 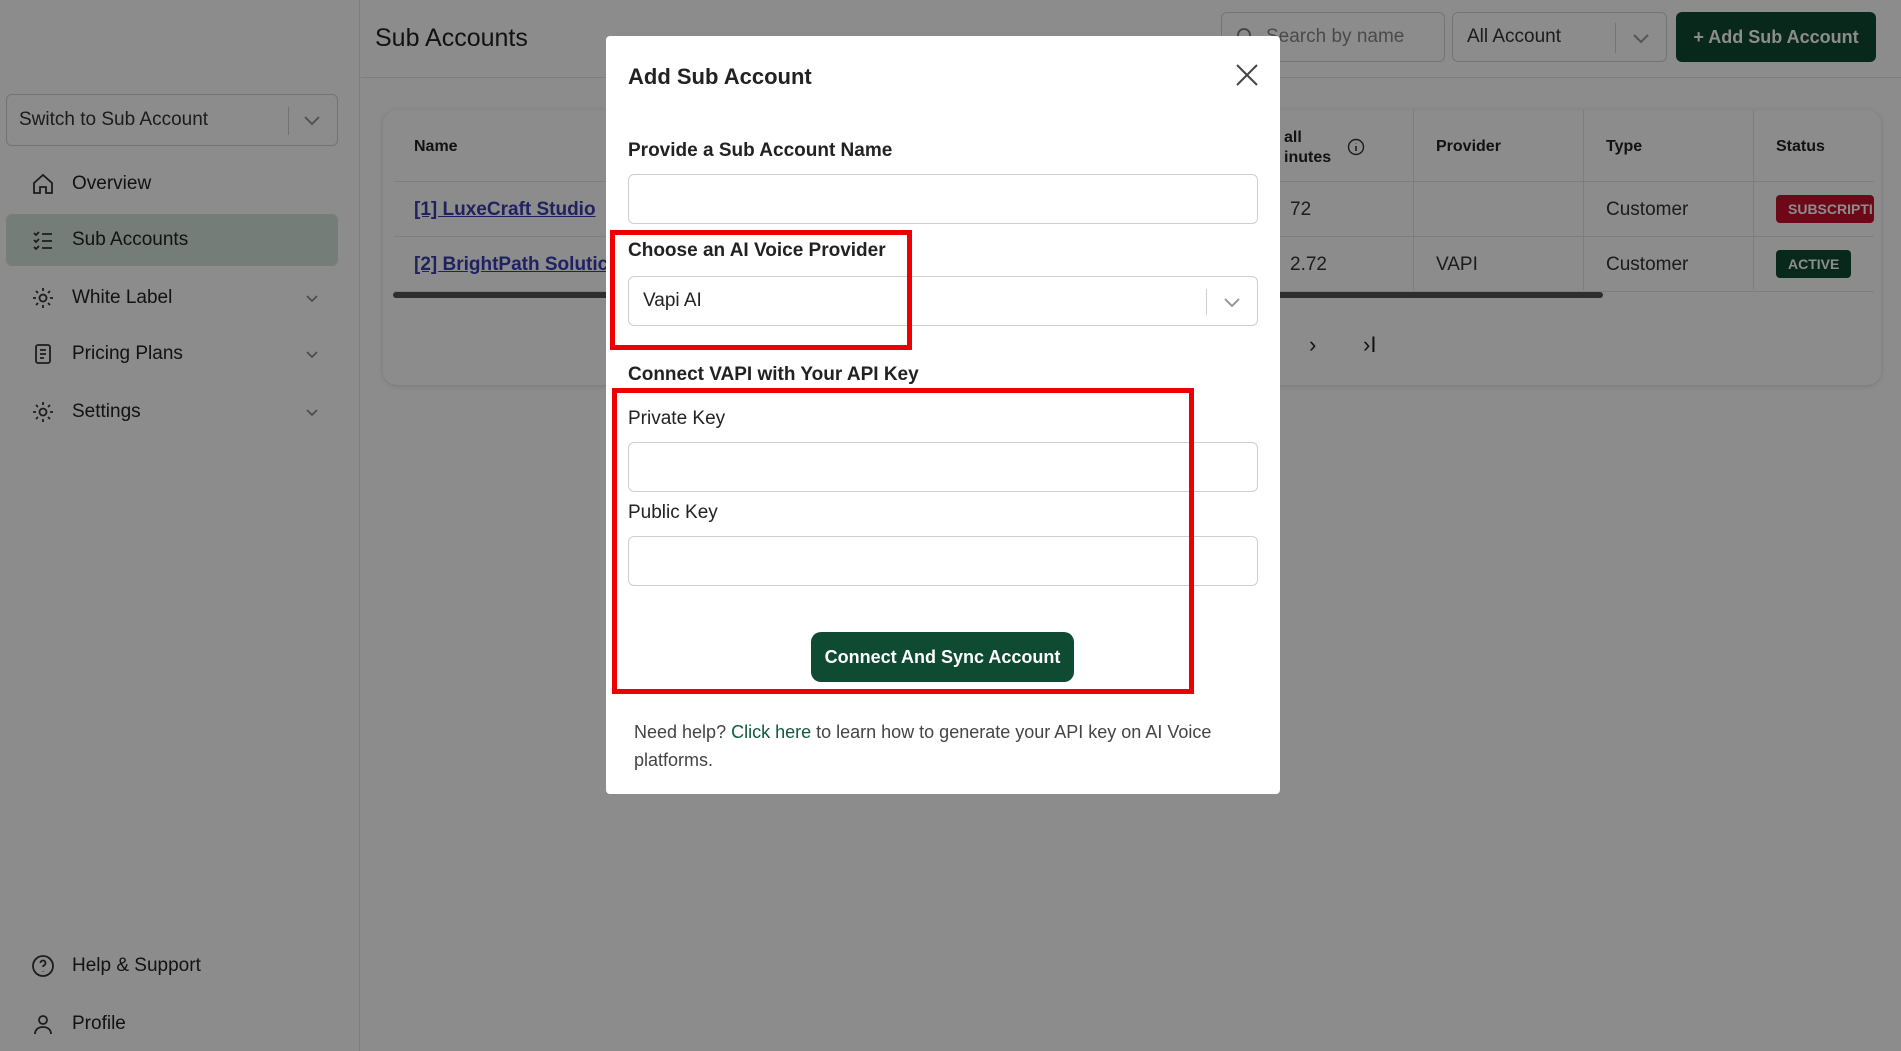 What do you see at coordinates (720, 76) in the screenshot?
I see `dialog-title: Add Sub Account` at bounding box center [720, 76].